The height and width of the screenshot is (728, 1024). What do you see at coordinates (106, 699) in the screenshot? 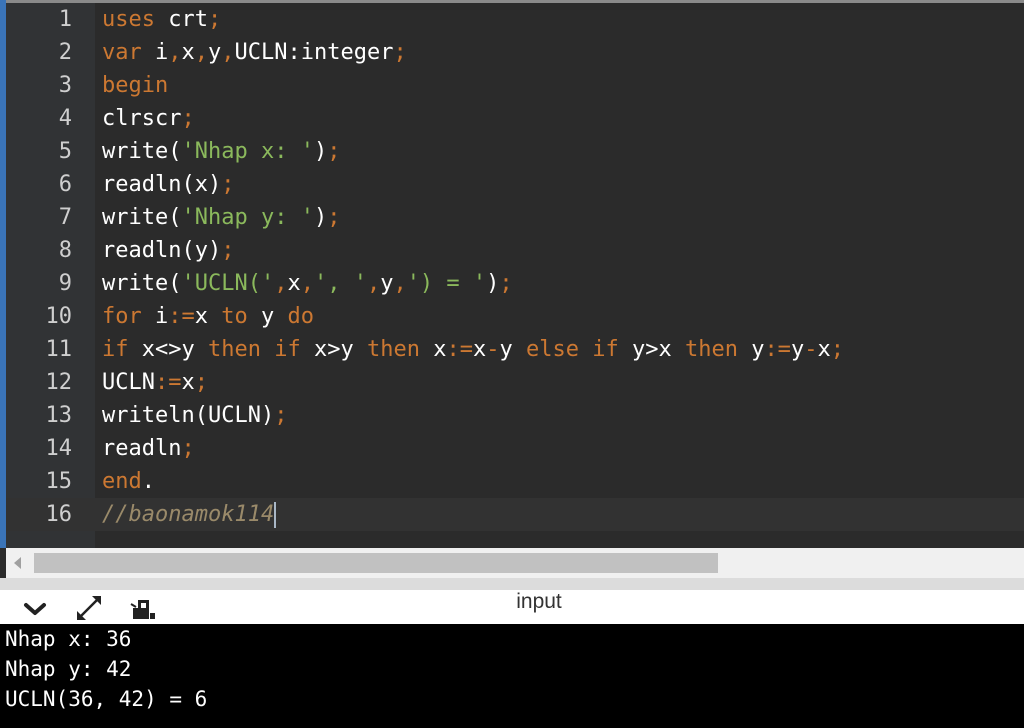
I see `console-line: UCLN(36, 42) = 6` at bounding box center [106, 699].